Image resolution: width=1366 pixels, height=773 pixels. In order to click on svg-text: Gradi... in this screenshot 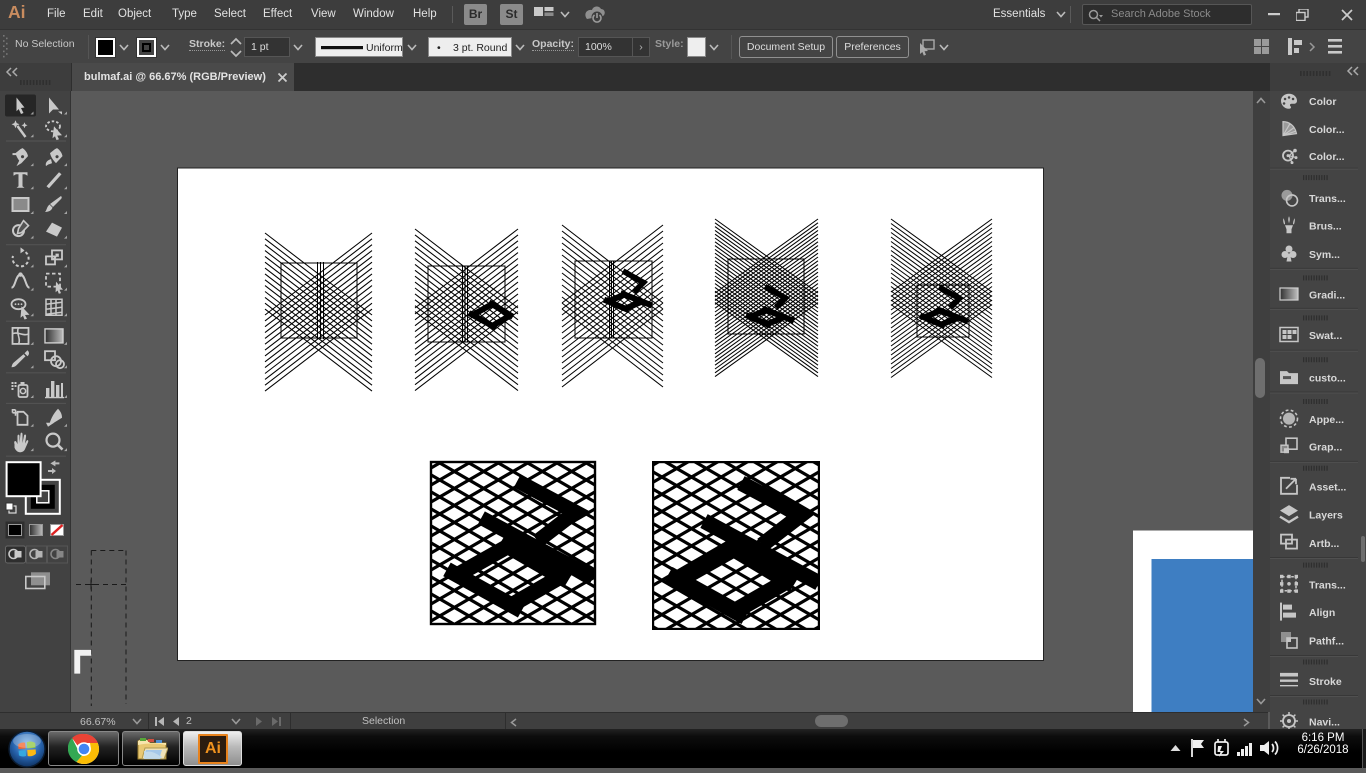, I will do `click(1327, 296)`.